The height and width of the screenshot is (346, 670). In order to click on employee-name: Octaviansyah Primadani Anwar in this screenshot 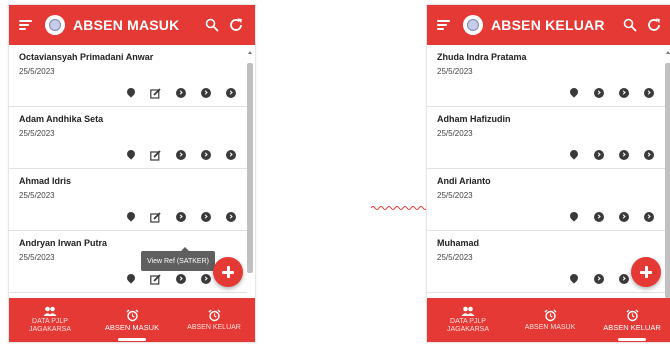, I will do `click(86, 57)`.